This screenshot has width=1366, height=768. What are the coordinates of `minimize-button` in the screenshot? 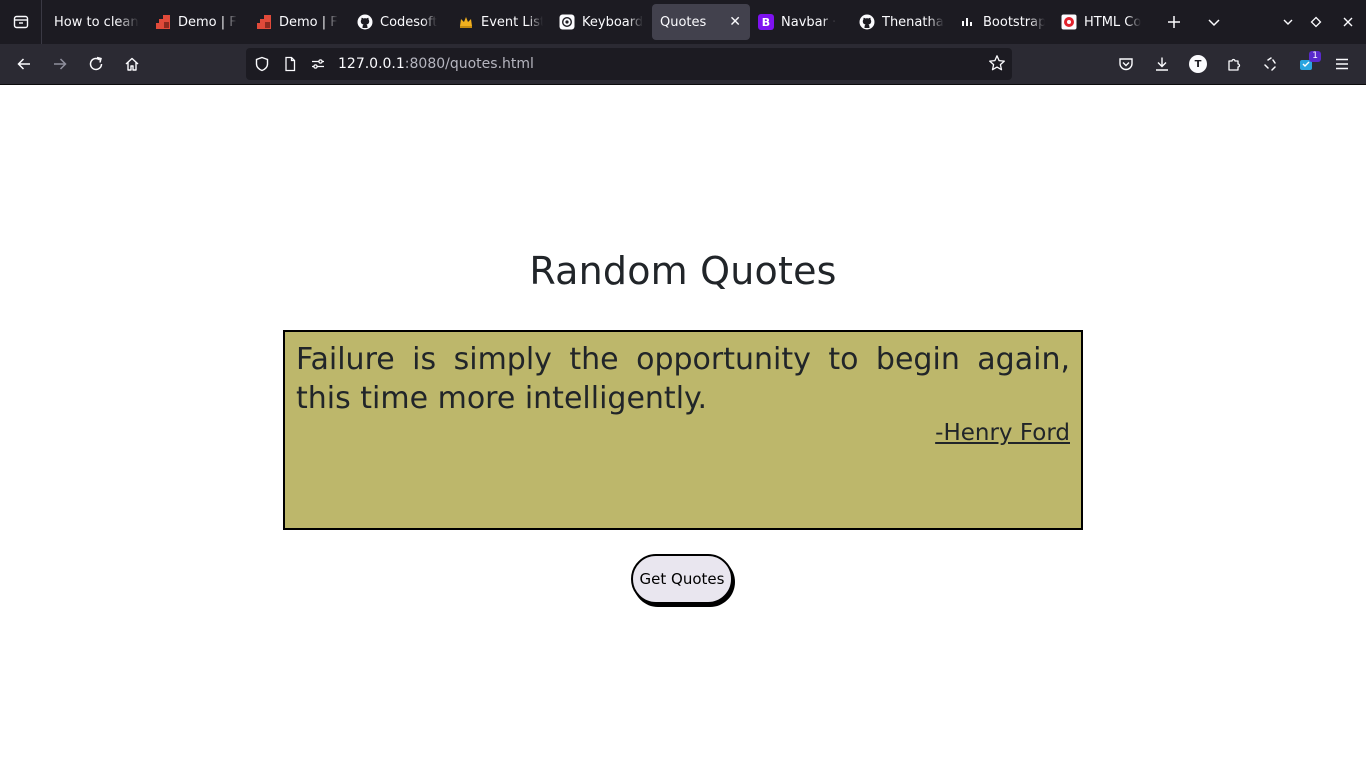 It's located at (1288, 22).